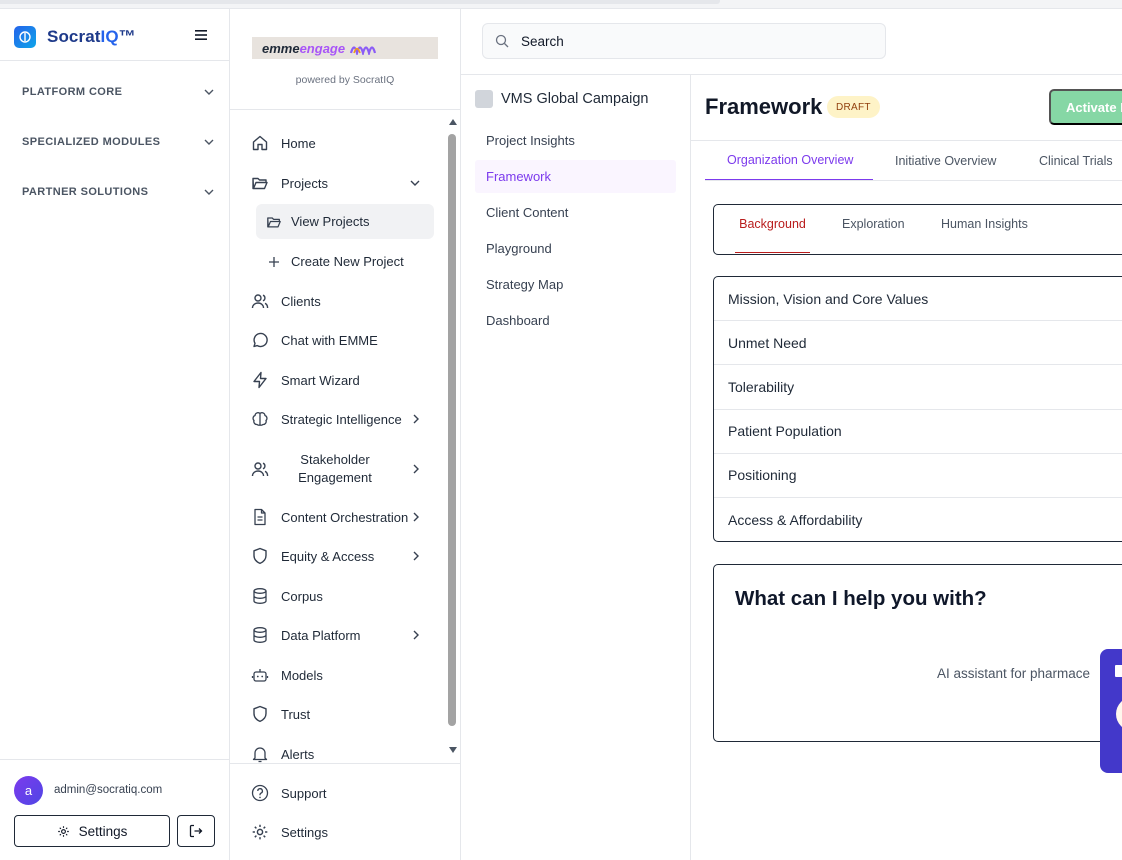 The height and width of the screenshot is (860, 1122). What do you see at coordinates (321, 635) in the screenshot?
I see `nav-item-label: Data Platform` at bounding box center [321, 635].